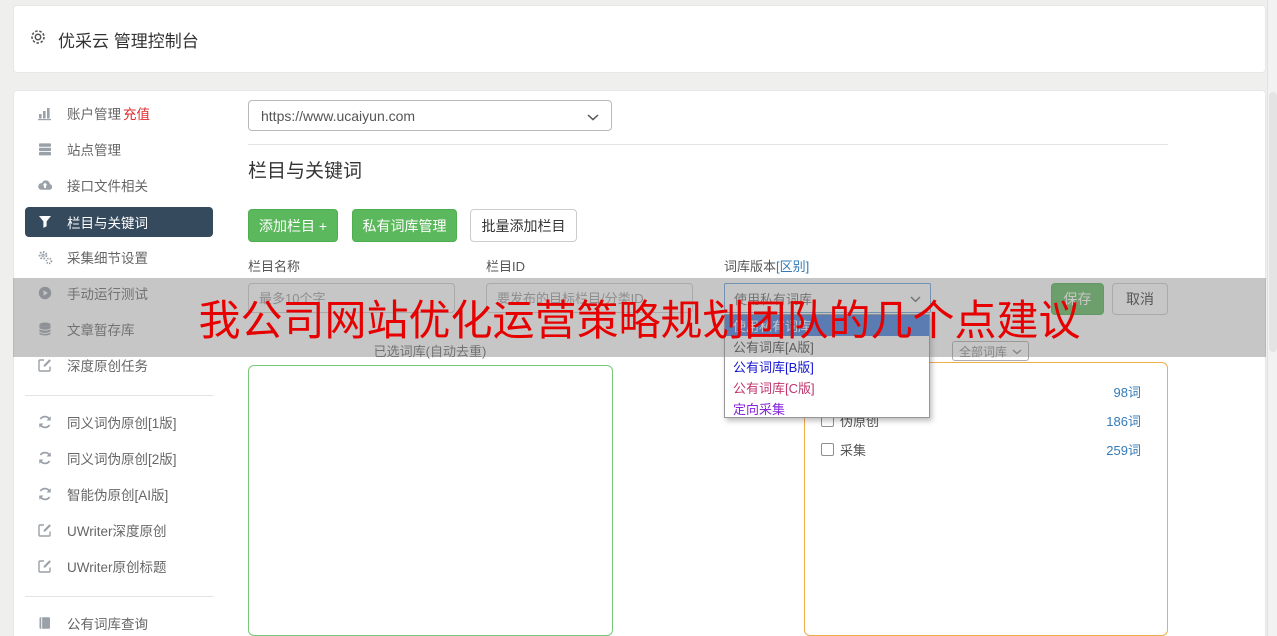 Image resolution: width=1277 pixels, height=636 pixels. Describe the element at coordinates (293, 225) in the screenshot. I see `add-column-button: 添加栏目 +` at that location.